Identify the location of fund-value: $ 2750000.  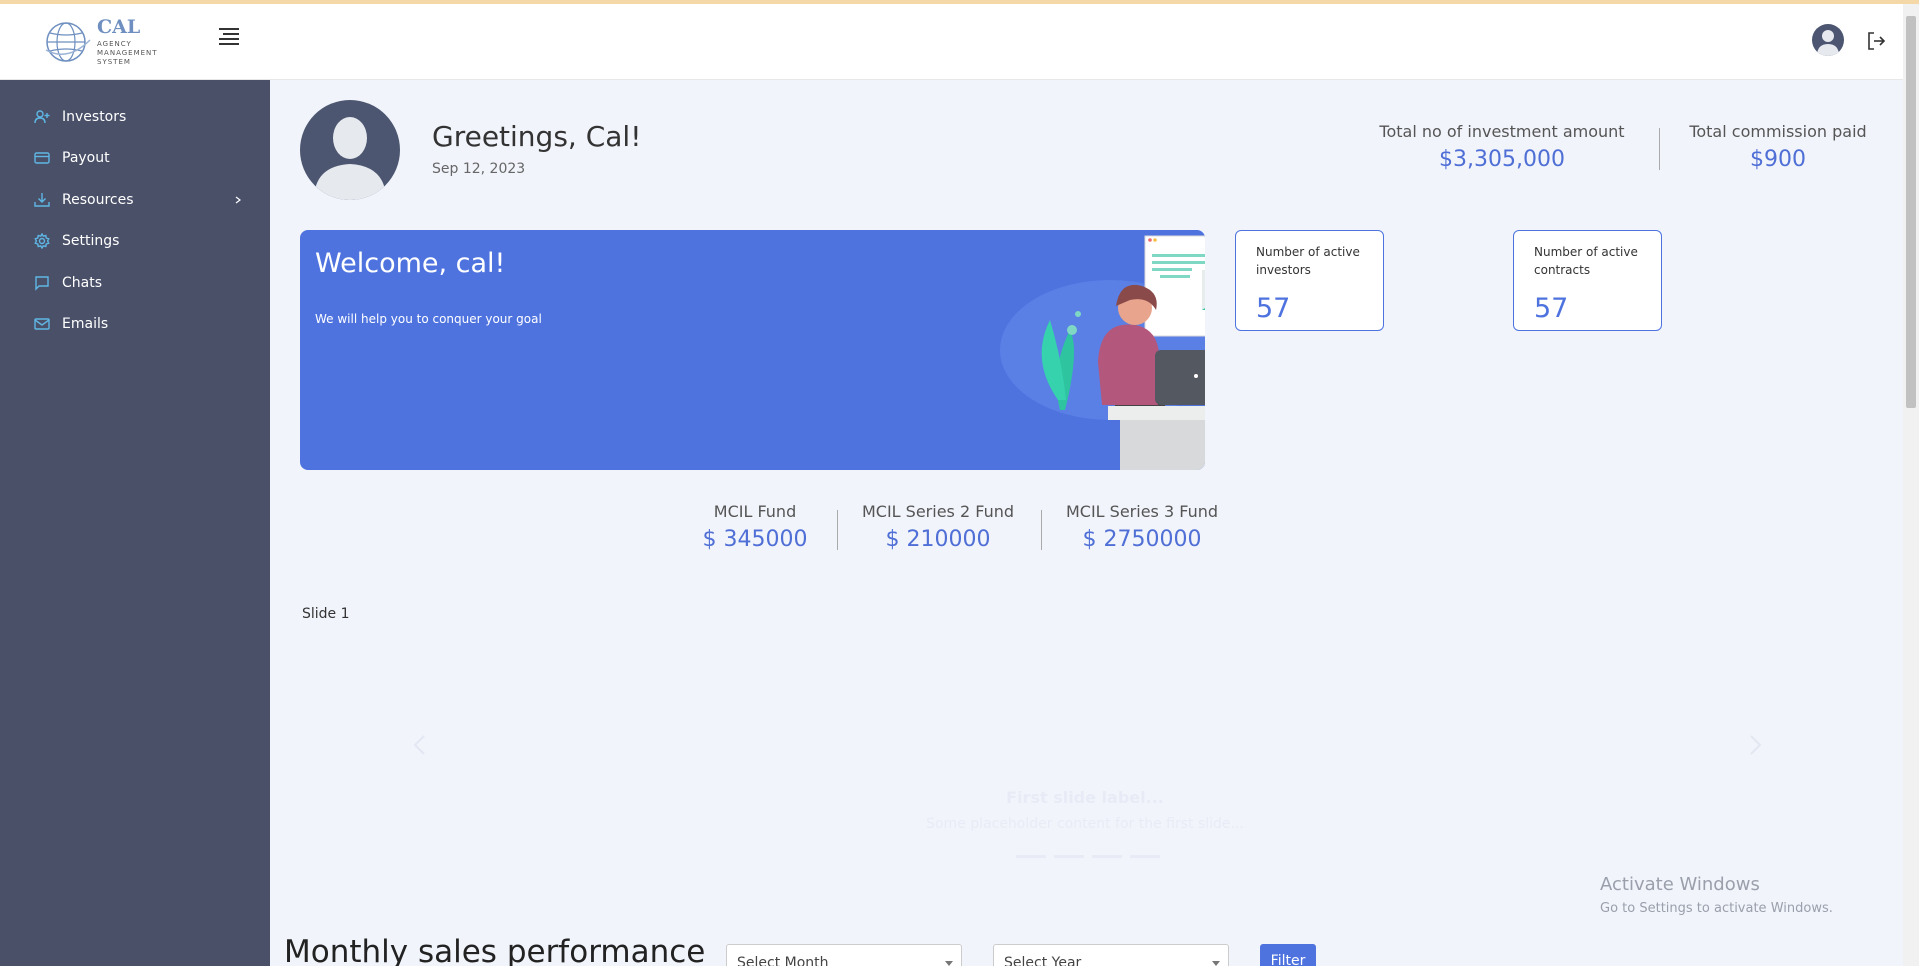
(1142, 539).